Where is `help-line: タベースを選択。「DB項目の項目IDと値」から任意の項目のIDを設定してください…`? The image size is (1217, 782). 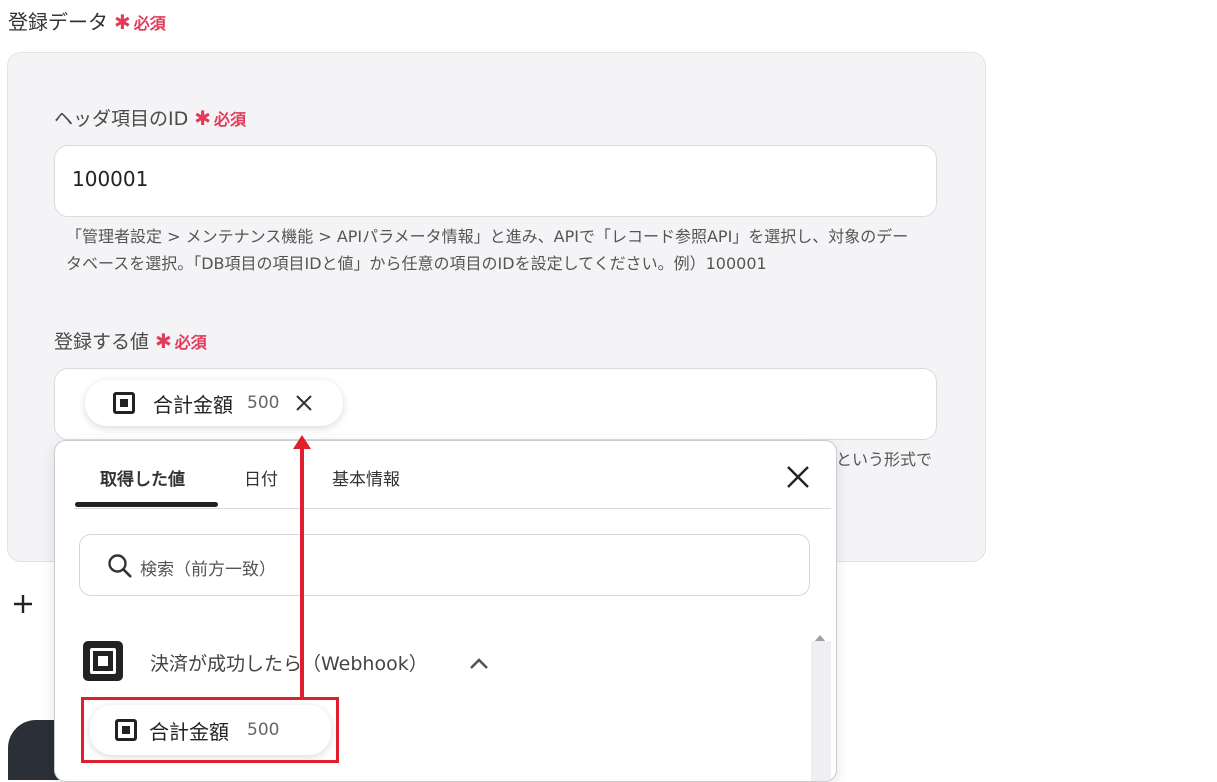
help-line: タベースを選択。「DB項目の項目IDと値」から任意の項目のIDを設定してください… is located at coordinates (416, 263).